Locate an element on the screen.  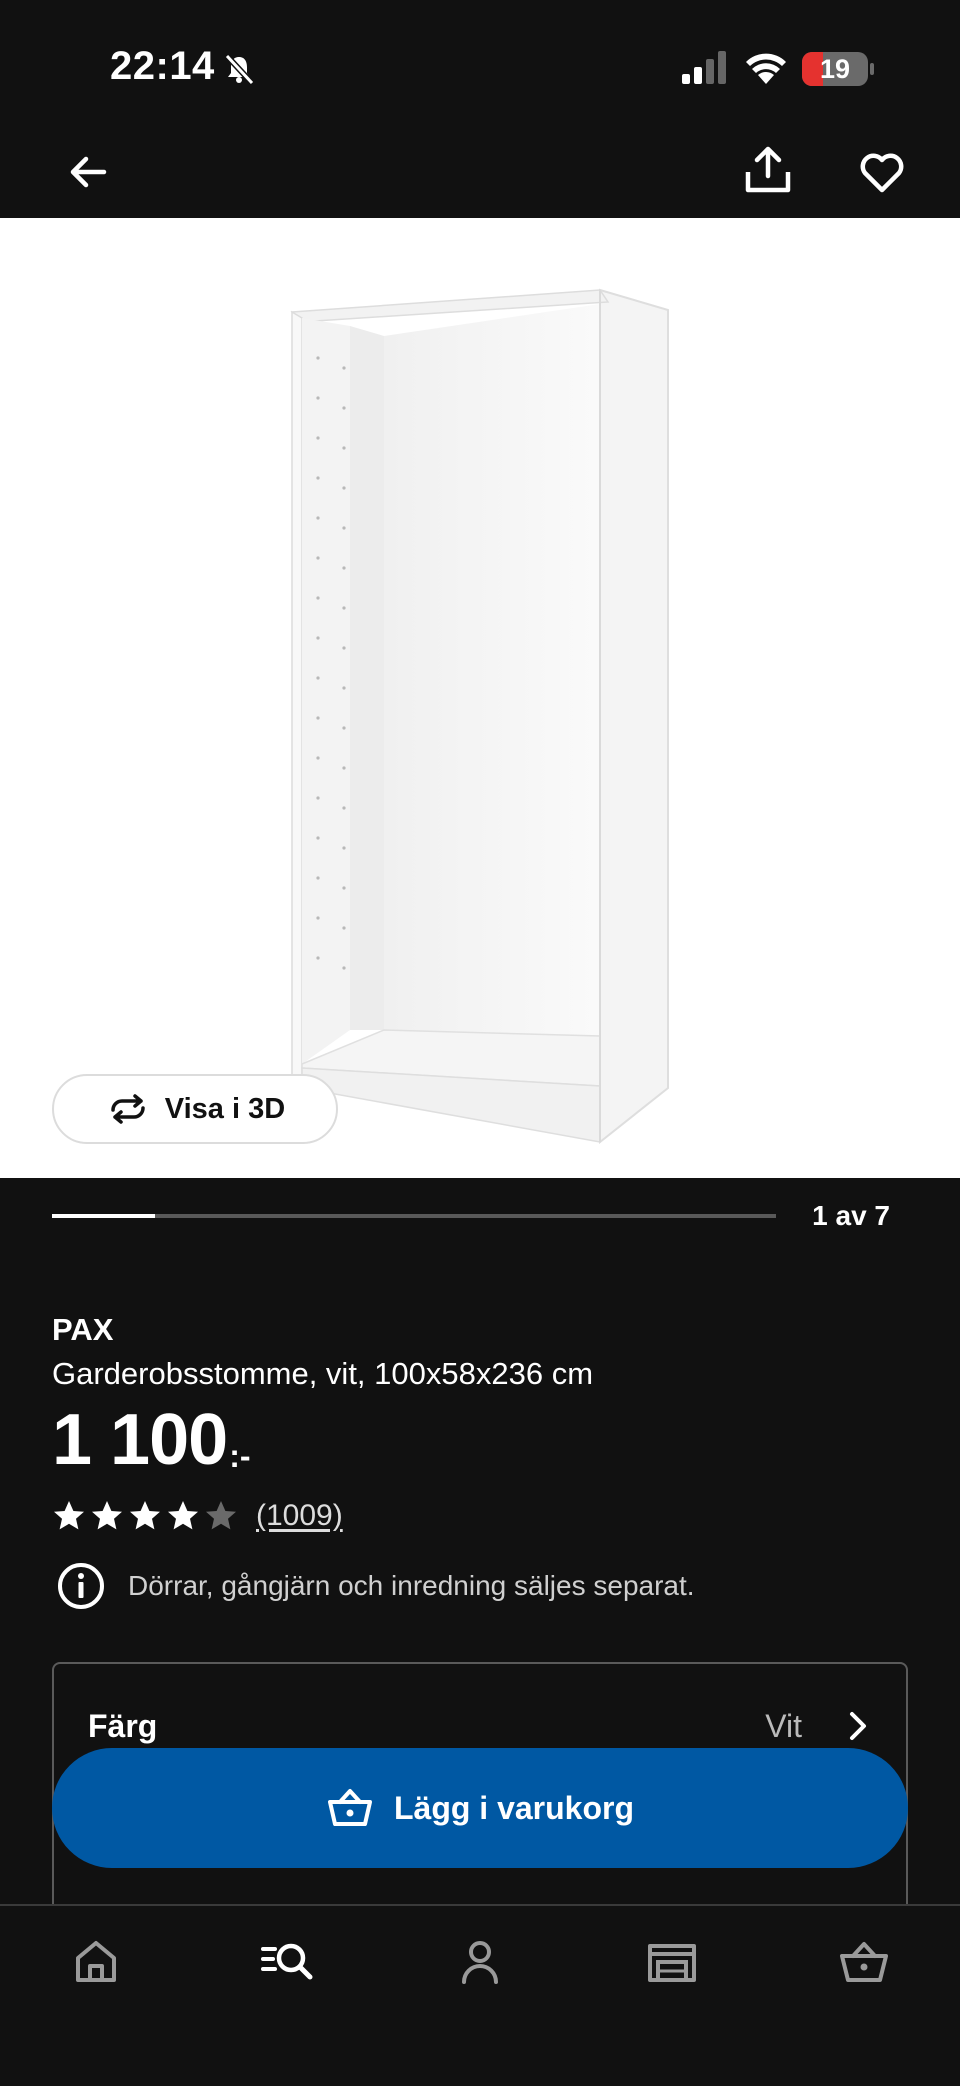
status-bar: 22:14 19 is located at coordinates (480, 70).